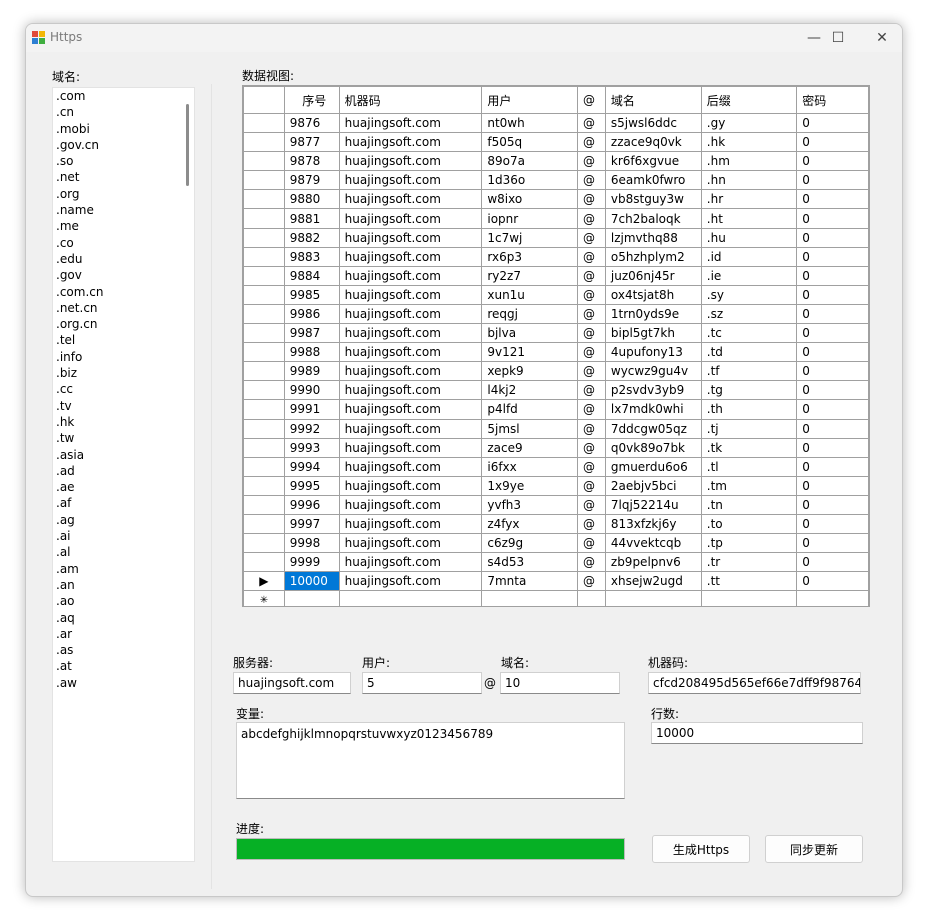 The image size is (927, 924). What do you see at coordinates (556, 123) in the screenshot?
I see `table-row: 9876 huajingsoft.com nt0wh @ s5jwsl6ddc .gy 0` at bounding box center [556, 123].